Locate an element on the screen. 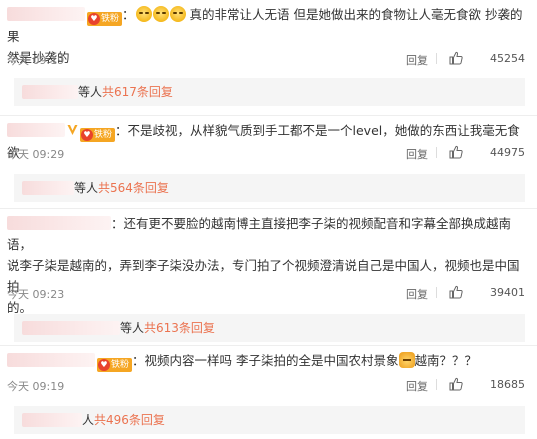 The width and height of the screenshot is (537, 439). comment-body: ♥ 铁粉 ：视频内容一样吗 李子柒拍的全是中国农村景象 越南？？？ is located at coordinates (266, 361).